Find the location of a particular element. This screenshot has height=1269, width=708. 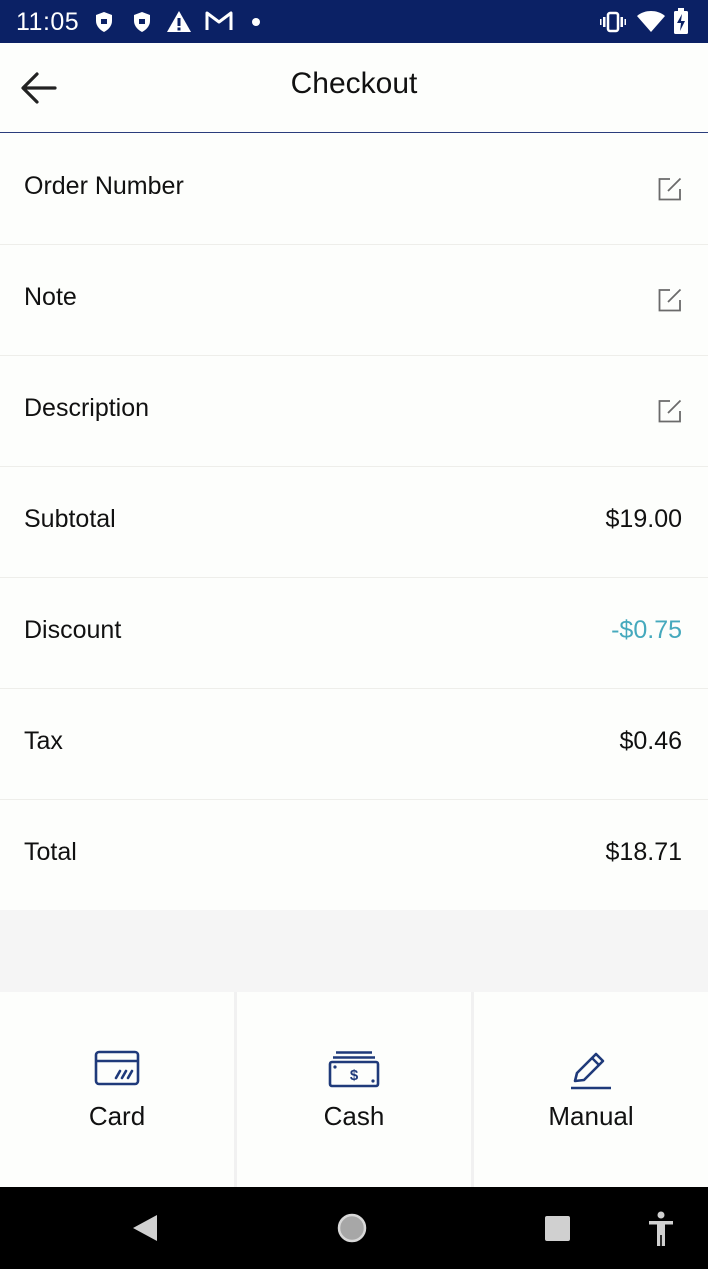

row-label: Discount is located at coordinates (73, 630).